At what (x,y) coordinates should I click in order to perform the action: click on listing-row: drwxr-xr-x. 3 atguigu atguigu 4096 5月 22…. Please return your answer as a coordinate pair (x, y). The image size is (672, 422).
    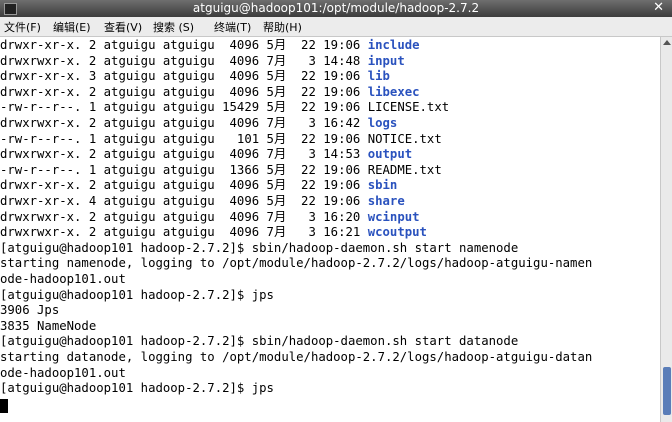
    Looking at the image, I should click on (195, 76).